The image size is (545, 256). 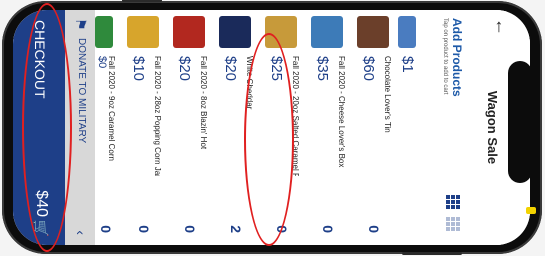 I want to click on flag-icon: ⚑, so click(x=81, y=24).